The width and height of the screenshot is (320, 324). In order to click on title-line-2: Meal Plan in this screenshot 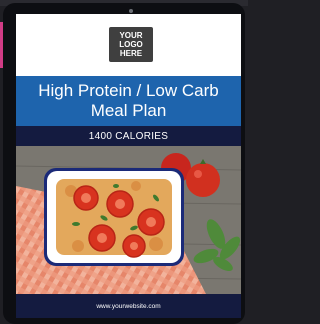, I will do `click(128, 110)`.